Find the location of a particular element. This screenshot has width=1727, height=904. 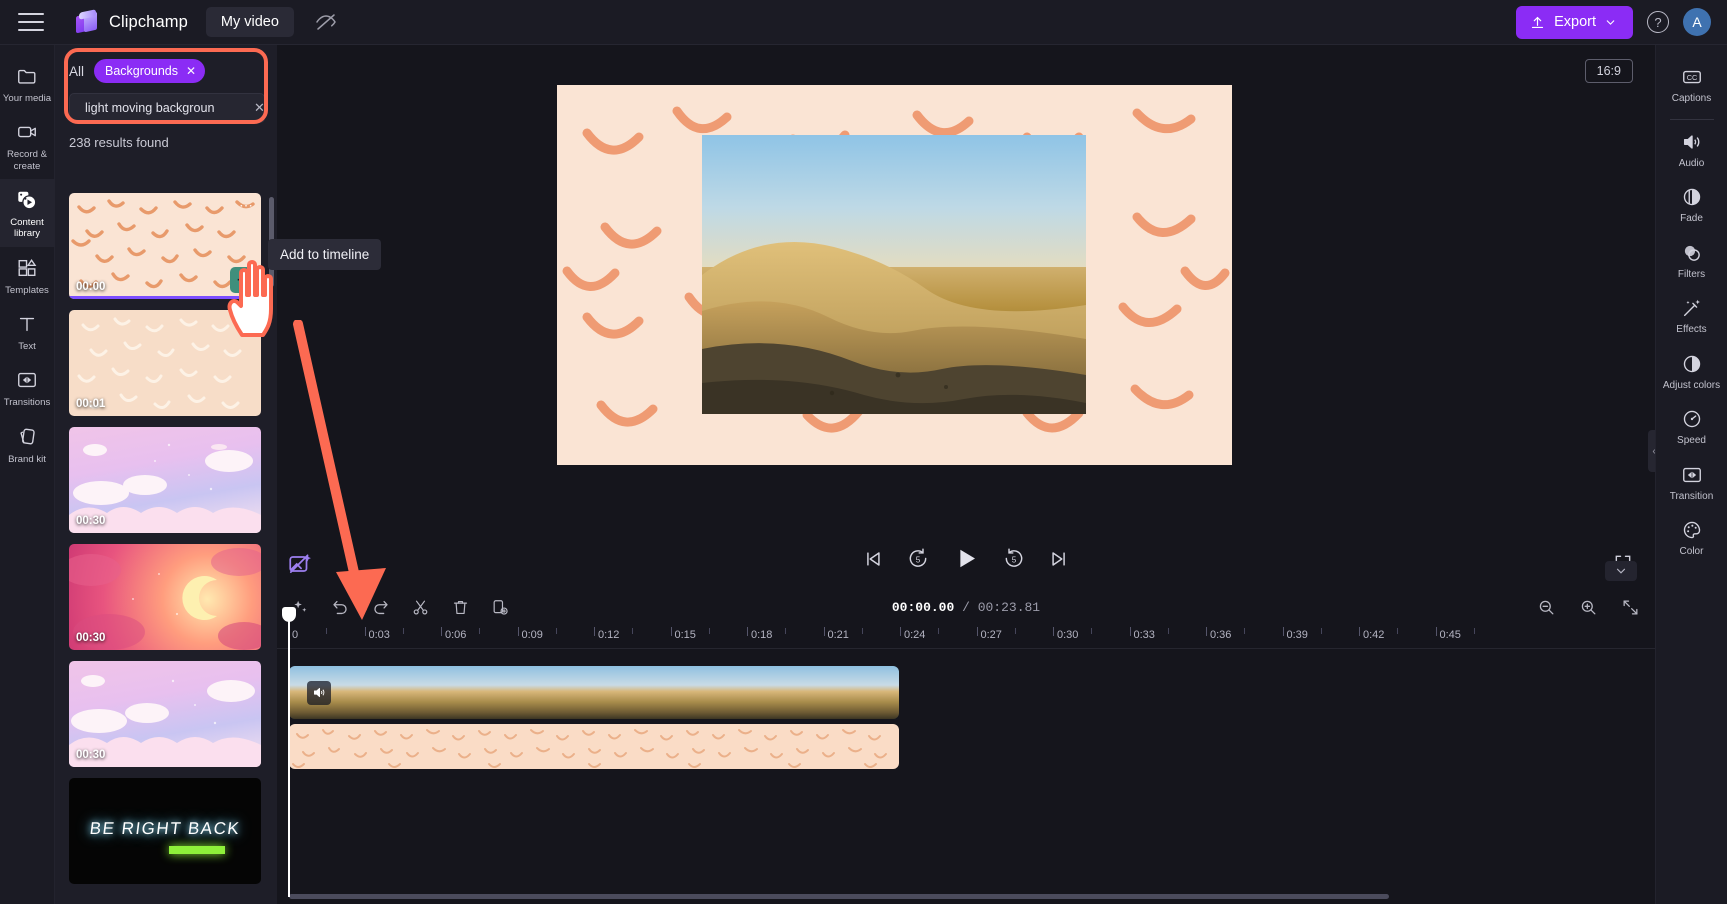

fit-to-screen-icon is located at coordinates (1630, 607).